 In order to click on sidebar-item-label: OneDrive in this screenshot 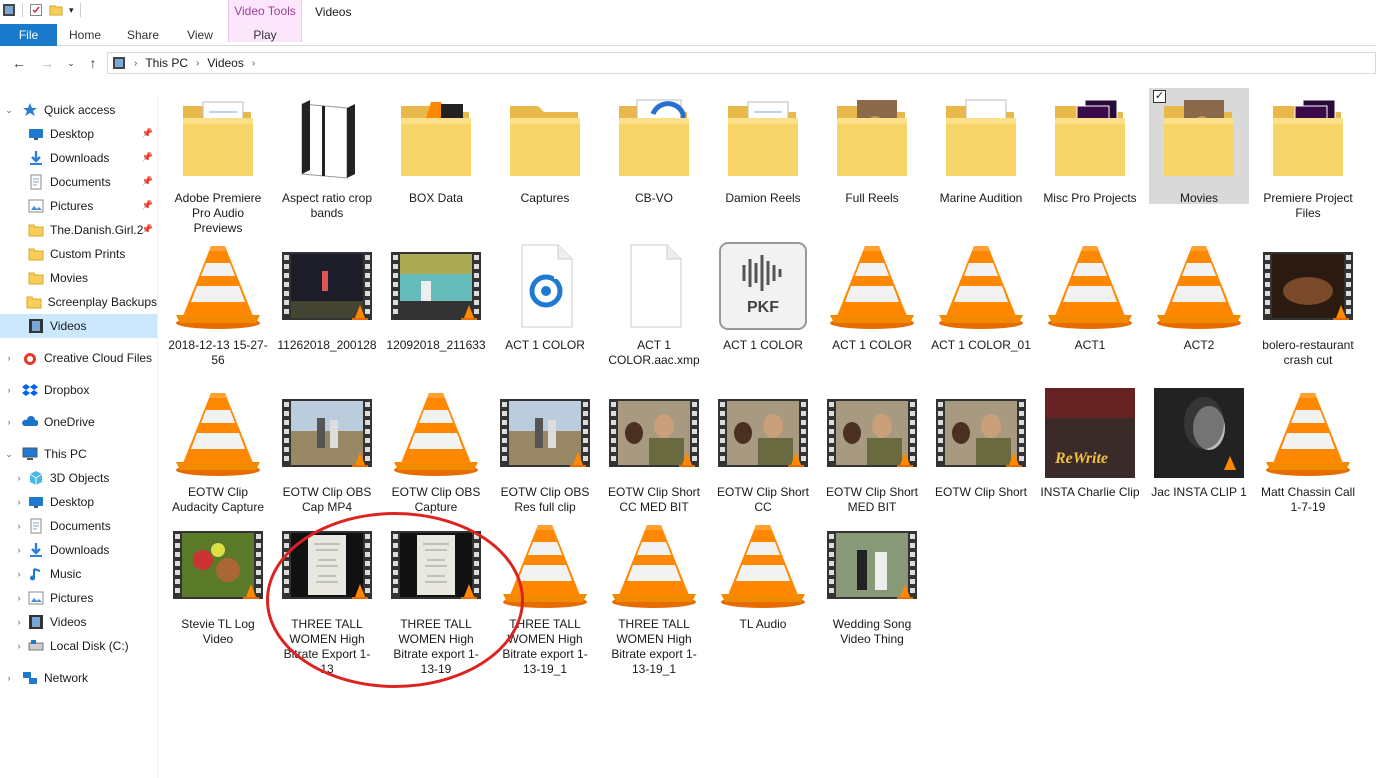, I will do `click(69, 422)`.